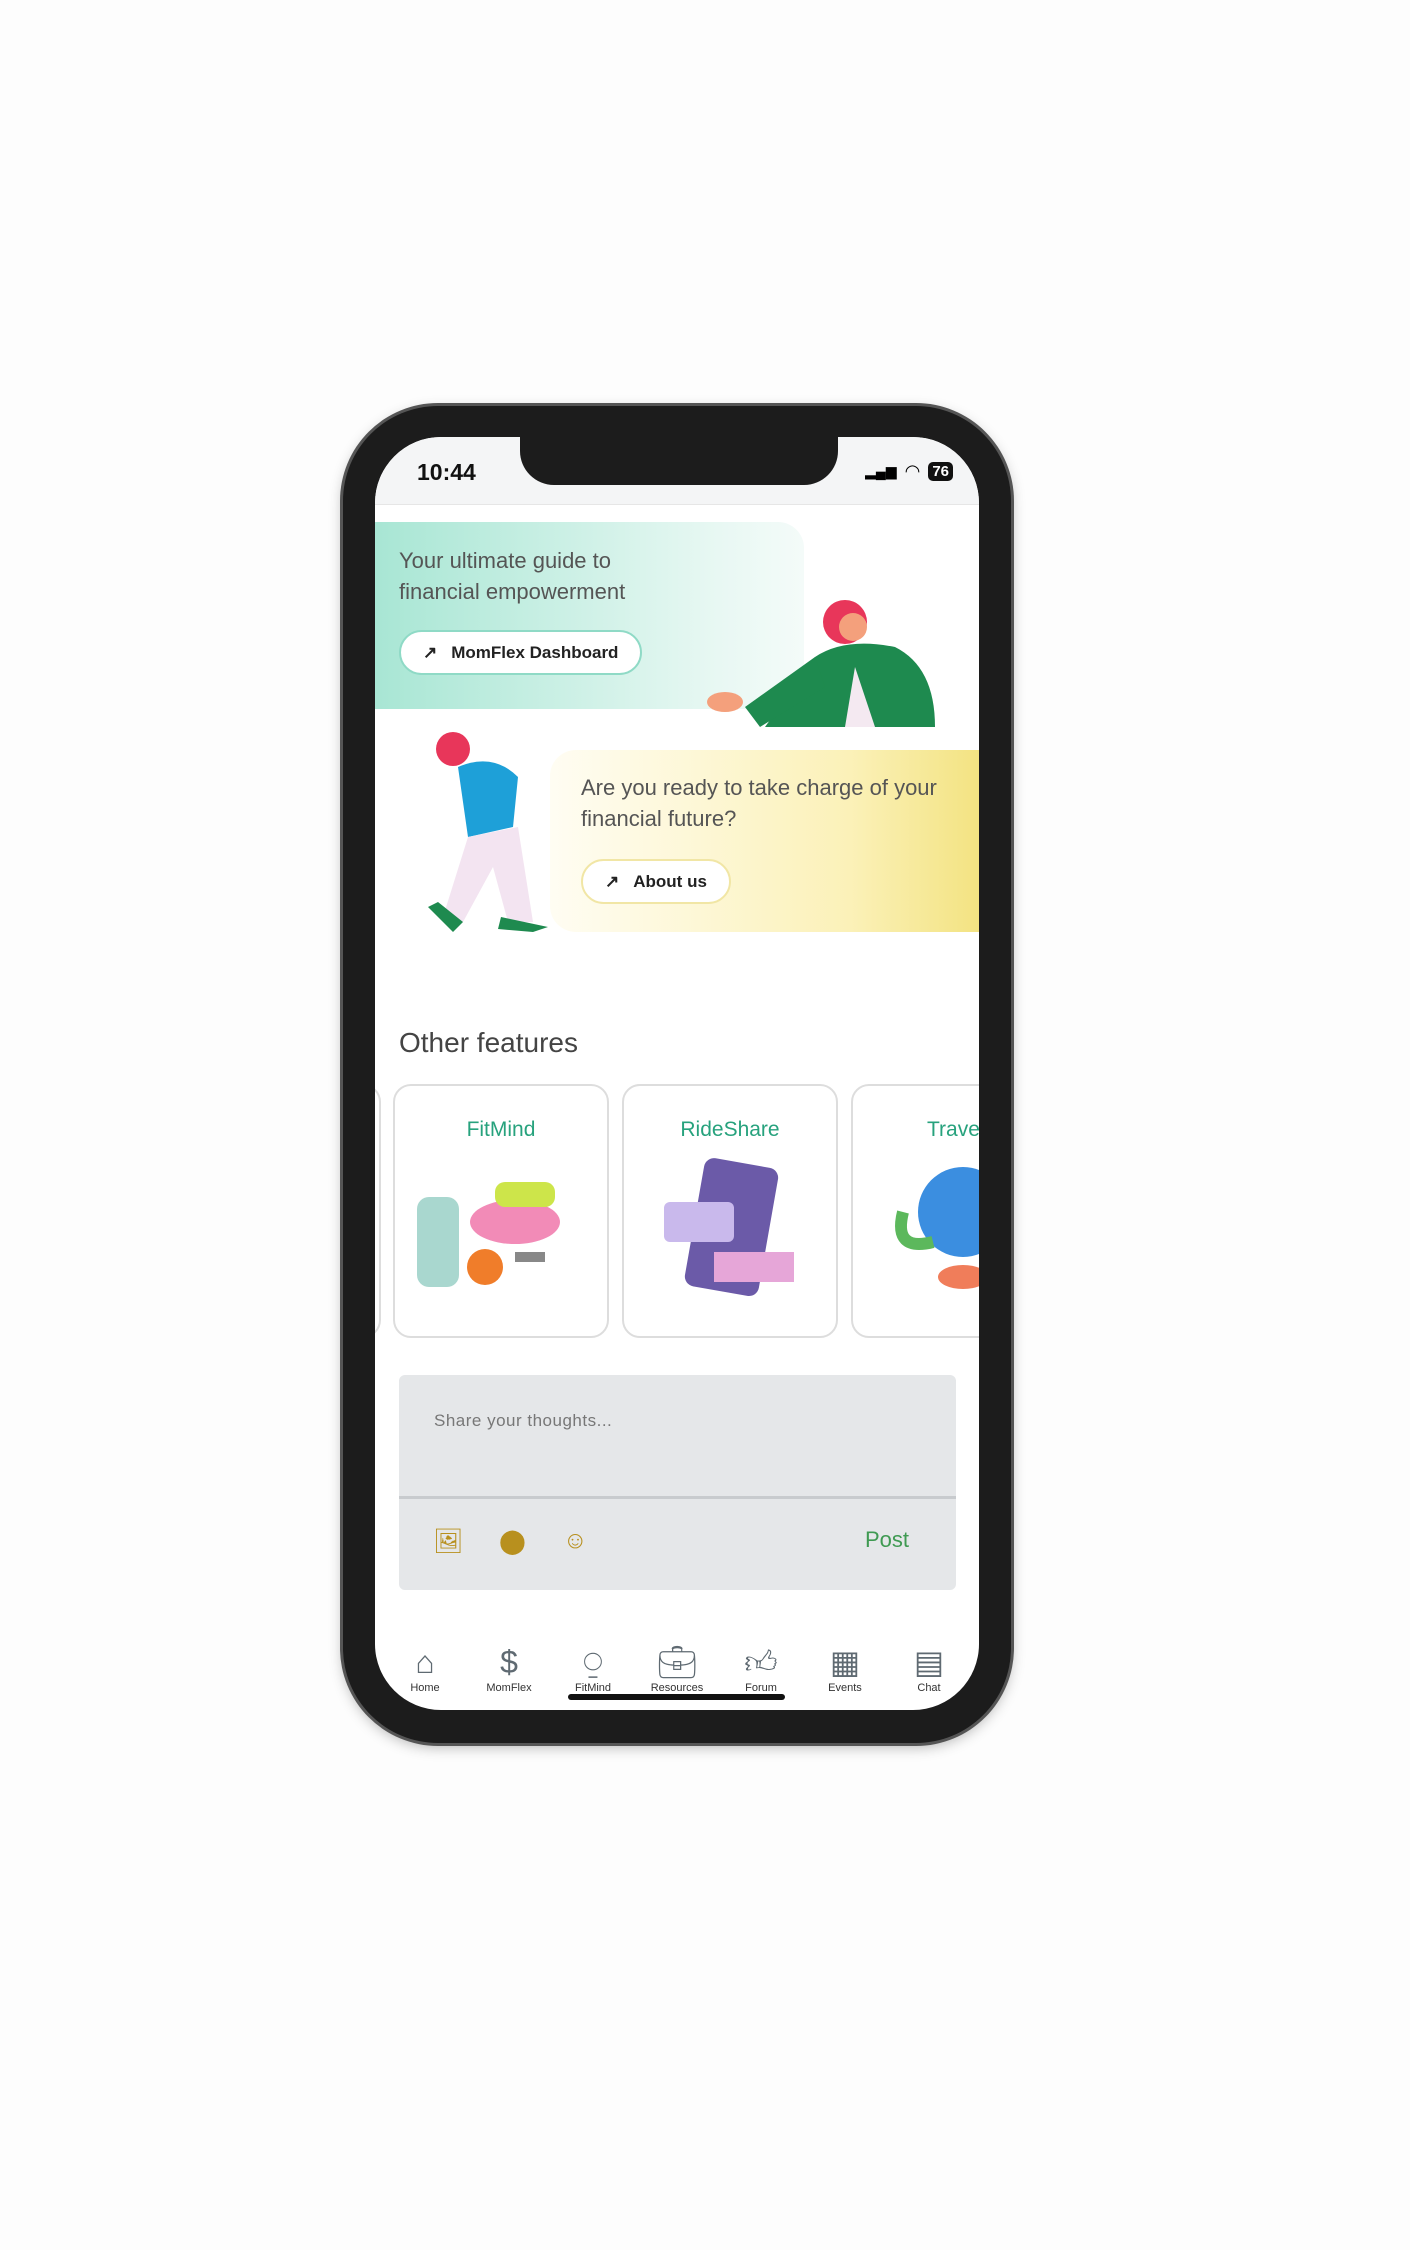  I want to click on briefcase-icon: 💼︎, so click(677, 1662).